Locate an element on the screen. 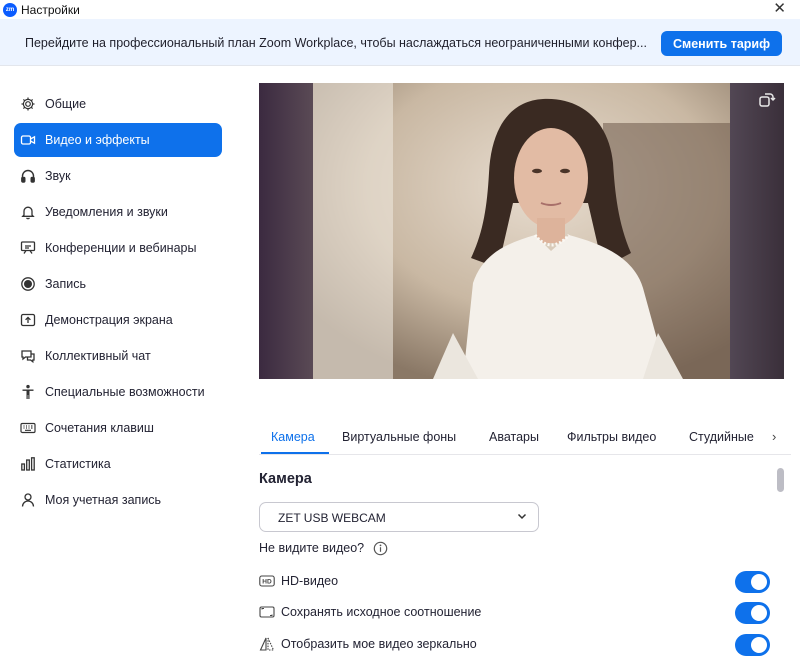 This screenshot has width=800, height=663. sidebar-item-accessibility: Специальные возможности is located at coordinates (118, 392).